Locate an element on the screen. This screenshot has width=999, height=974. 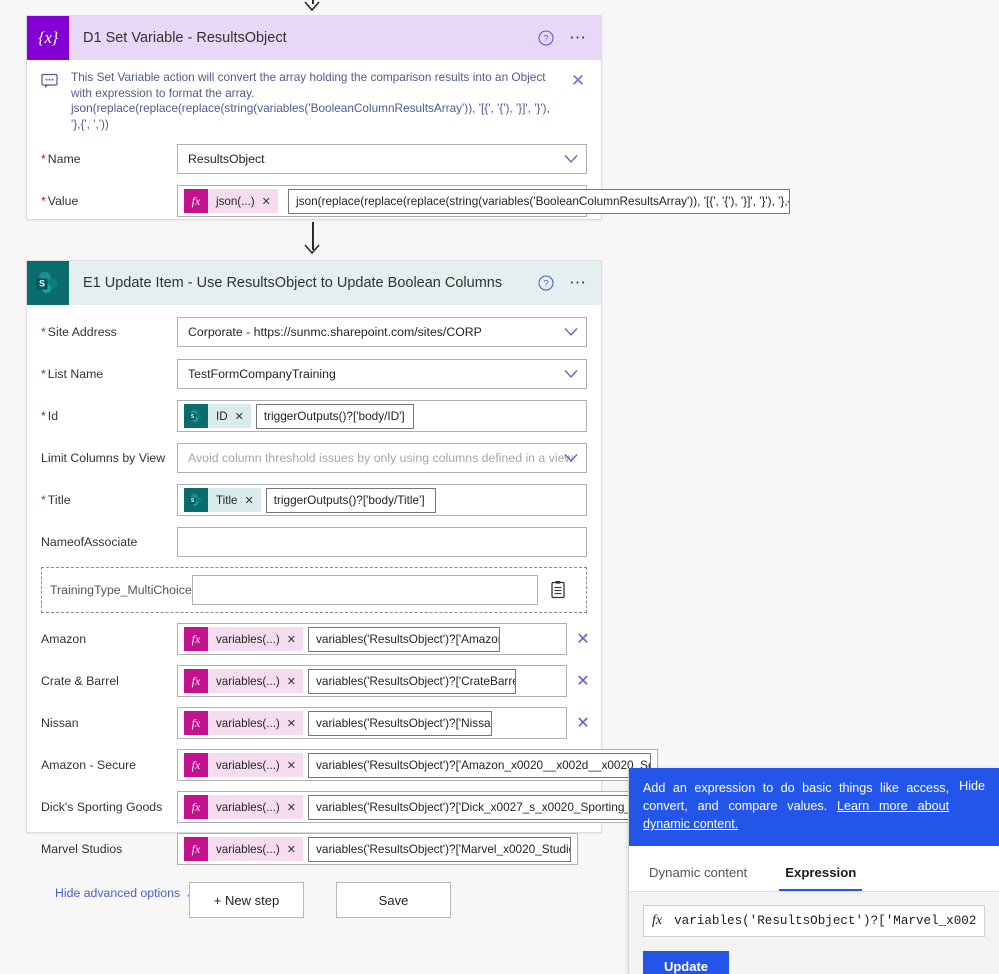
fx-token-amazon-secure: fx variables(...) ✕ is located at coordinates (244, 765).